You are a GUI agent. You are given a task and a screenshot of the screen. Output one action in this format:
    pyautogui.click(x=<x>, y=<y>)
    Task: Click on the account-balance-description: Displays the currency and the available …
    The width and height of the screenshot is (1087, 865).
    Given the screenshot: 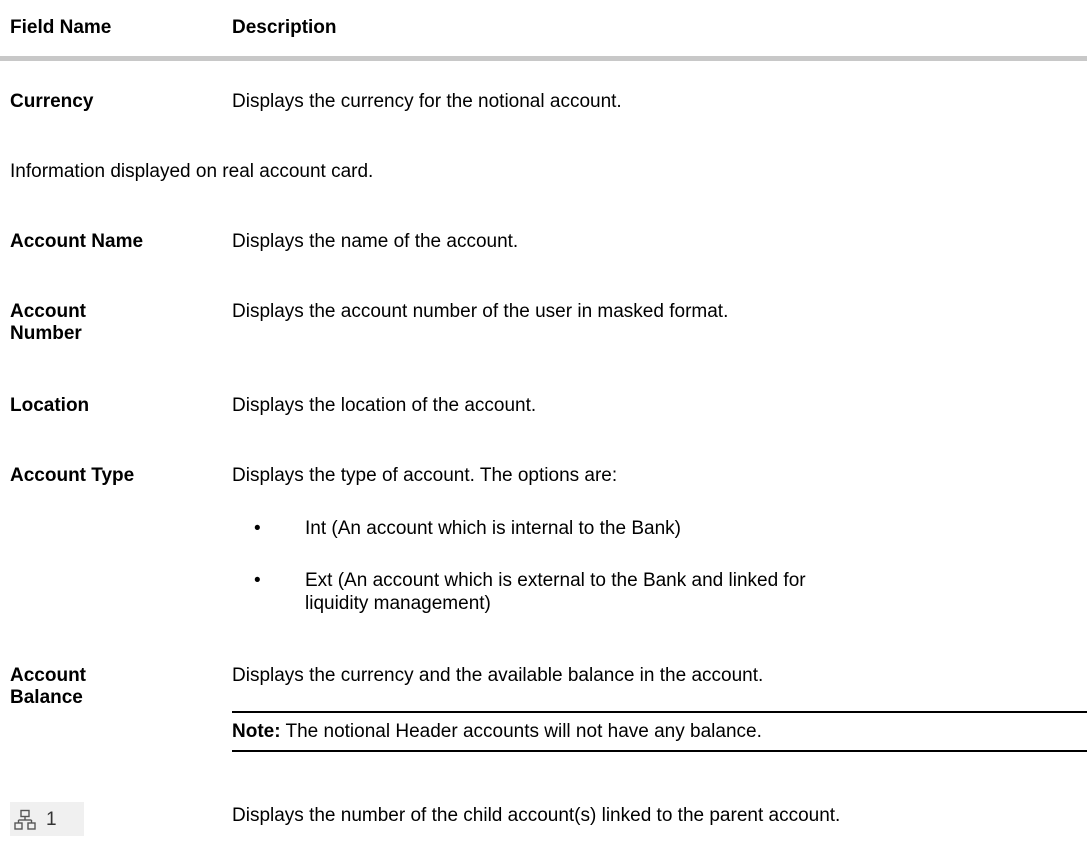 What is the action you would take?
    pyautogui.click(x=498, y=675)
    